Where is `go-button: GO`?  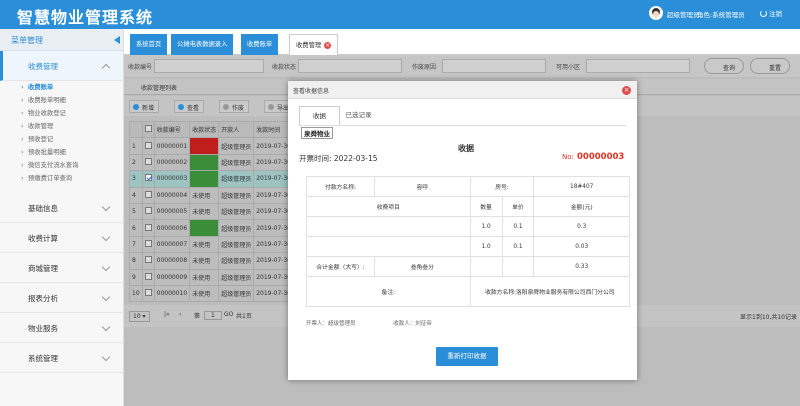
go-button: GO is located at coordinates (228, 314).